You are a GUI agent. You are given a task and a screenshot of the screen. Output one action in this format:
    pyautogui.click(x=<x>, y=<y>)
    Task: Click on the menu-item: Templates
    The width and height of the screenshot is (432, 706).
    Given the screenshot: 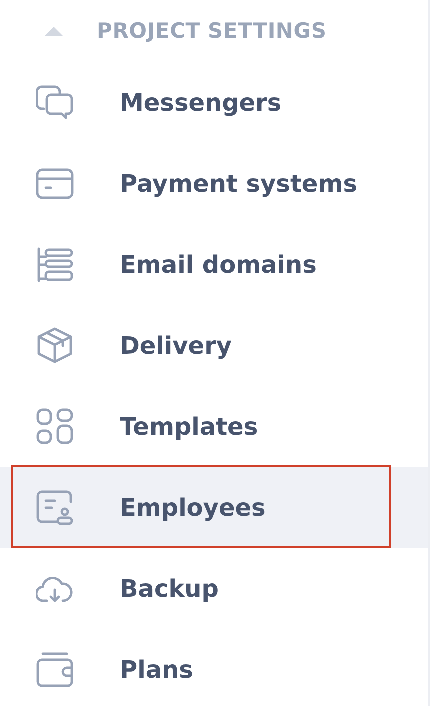 What is the action you would take?
    pyautogui.click(x=214, y=426)
    